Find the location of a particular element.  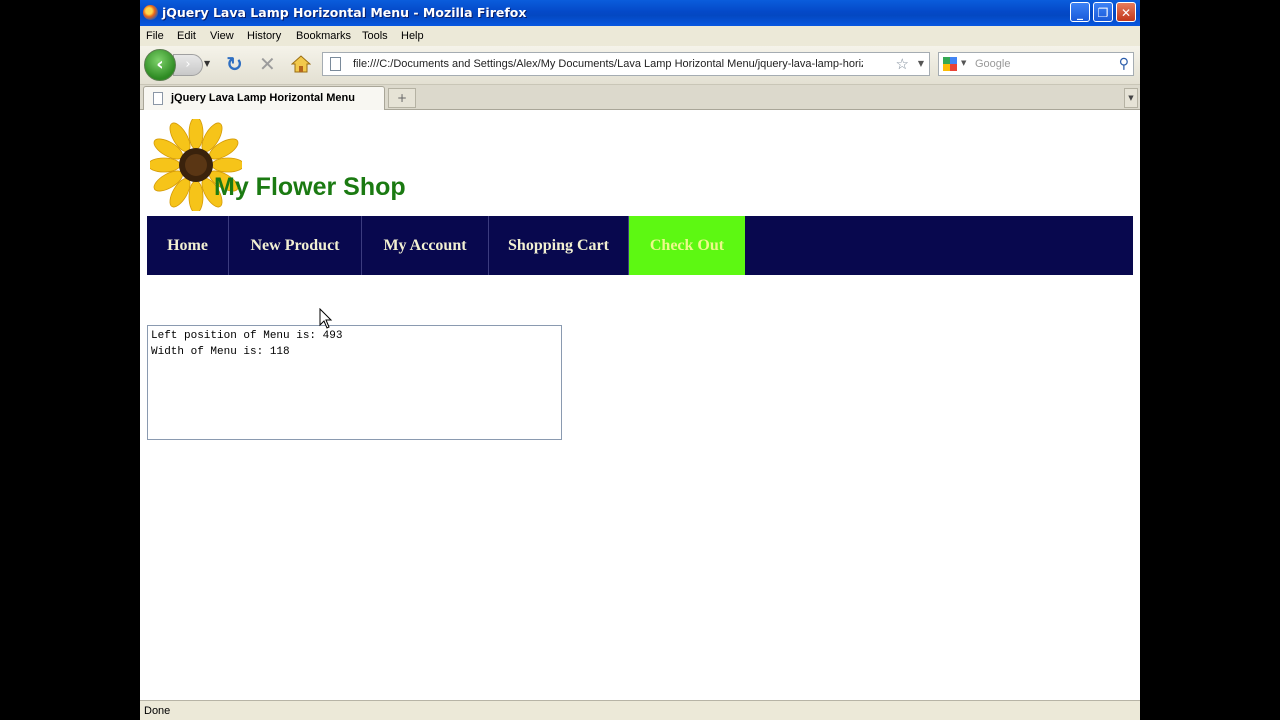

menu-edit: Edit is located at coordinates (186, 36).